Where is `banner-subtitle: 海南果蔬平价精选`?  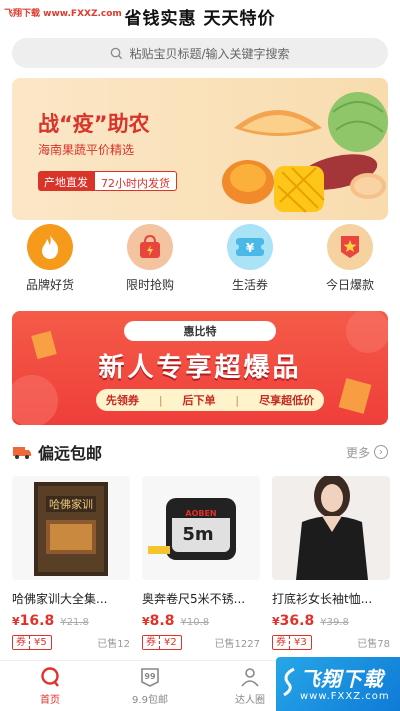
banner-subtitle: 海南果蔬平价精选 is located at coordinates (86, 150).